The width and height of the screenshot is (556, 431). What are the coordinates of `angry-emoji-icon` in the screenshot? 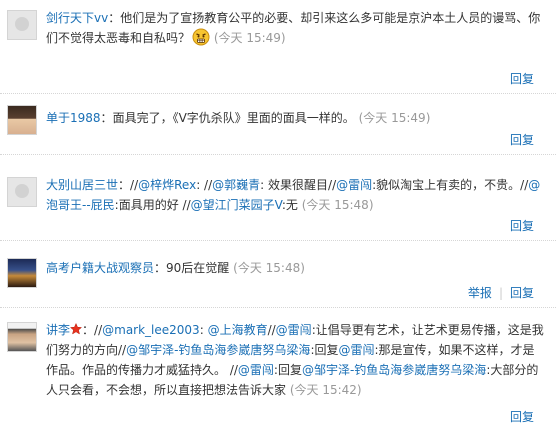 It's located at (201, 37).